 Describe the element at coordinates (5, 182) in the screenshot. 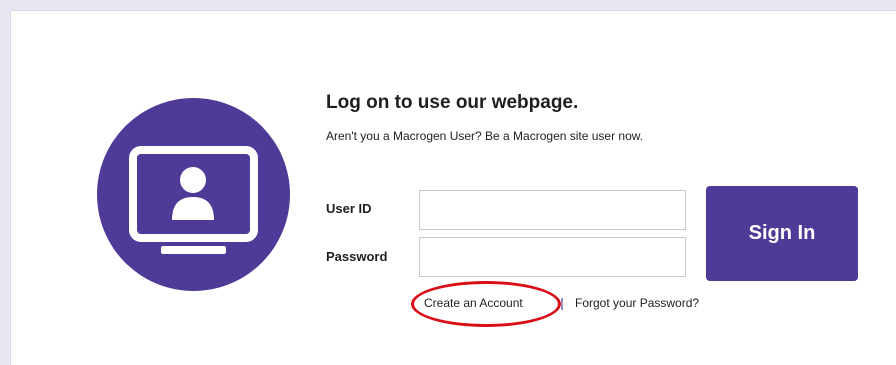

I see `window-frame-left` at that location.